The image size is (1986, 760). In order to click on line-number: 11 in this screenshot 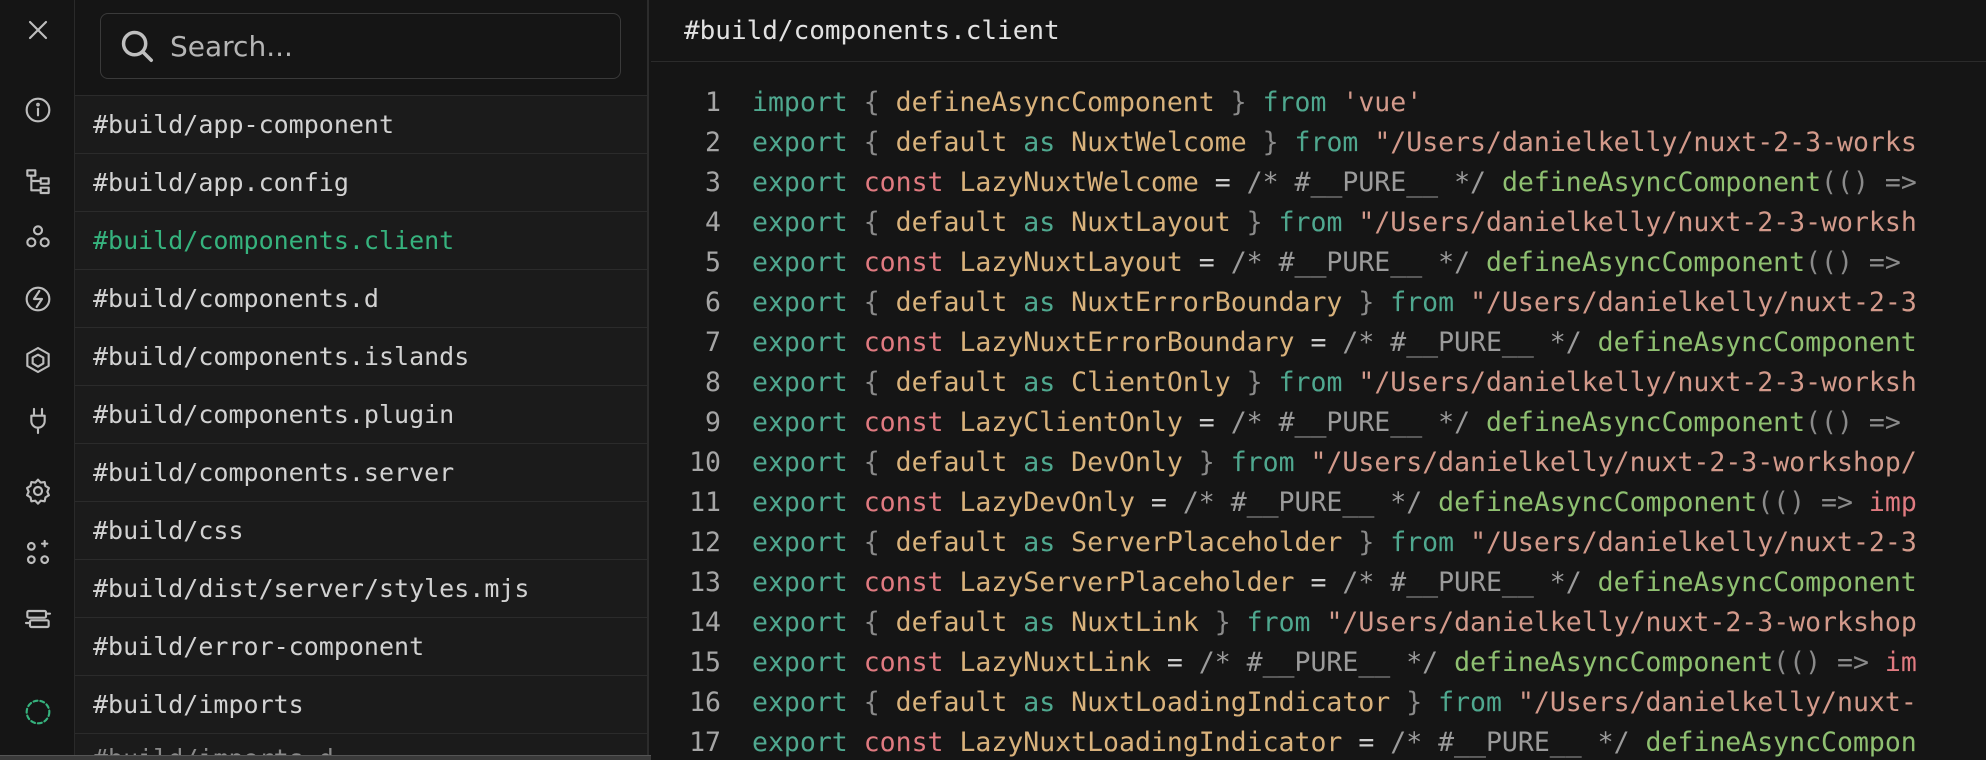, I will do `click(705, 502)`.